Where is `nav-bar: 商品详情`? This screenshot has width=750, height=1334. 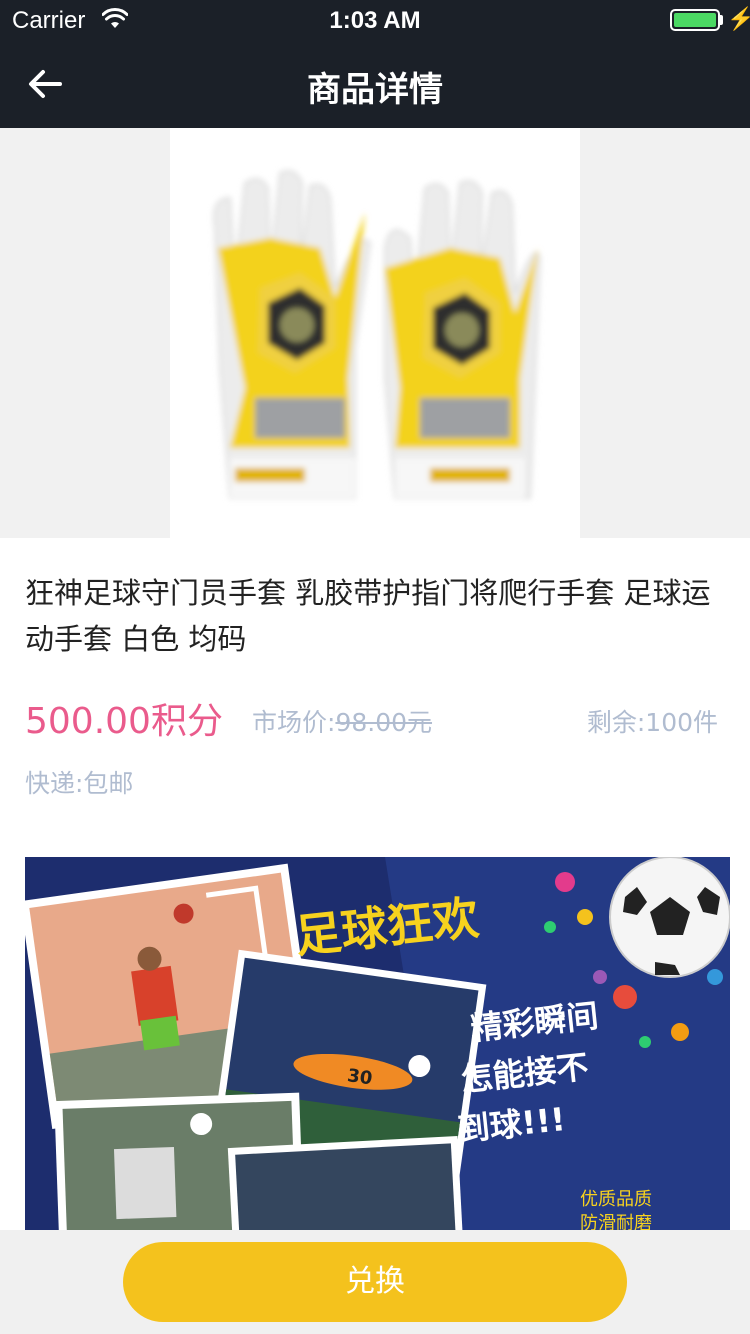
nav-bar: 商品详情 is located at coordinates (375, 84).